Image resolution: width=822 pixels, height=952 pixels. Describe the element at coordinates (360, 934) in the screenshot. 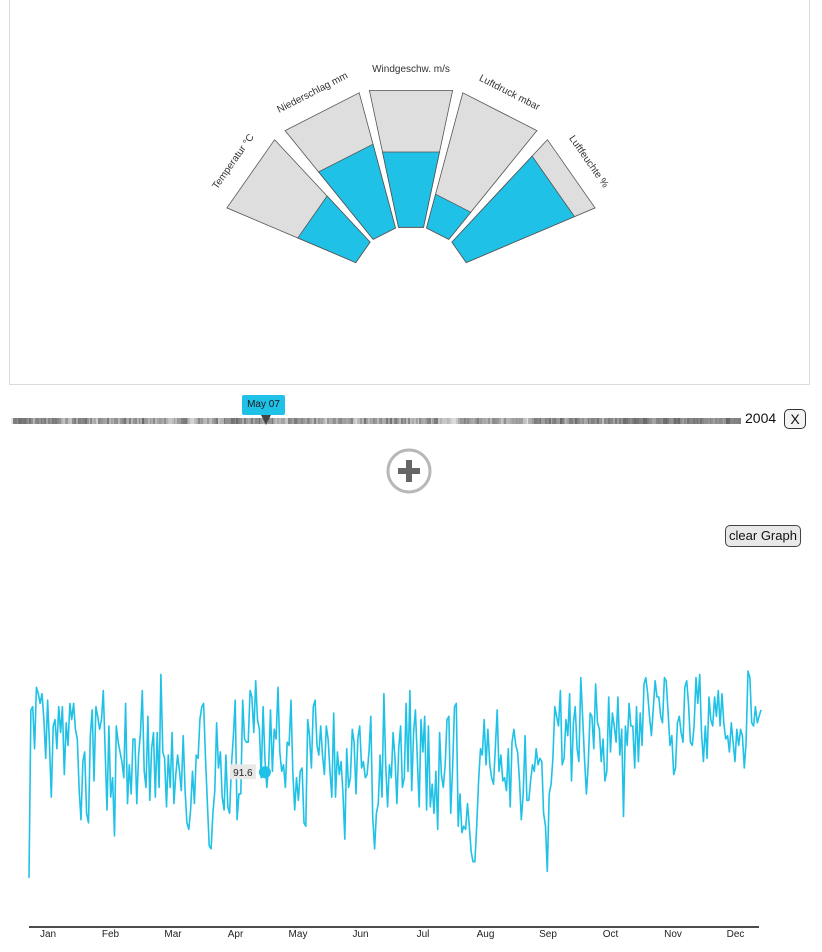

I see `x-tick-label: Jun` at that location.